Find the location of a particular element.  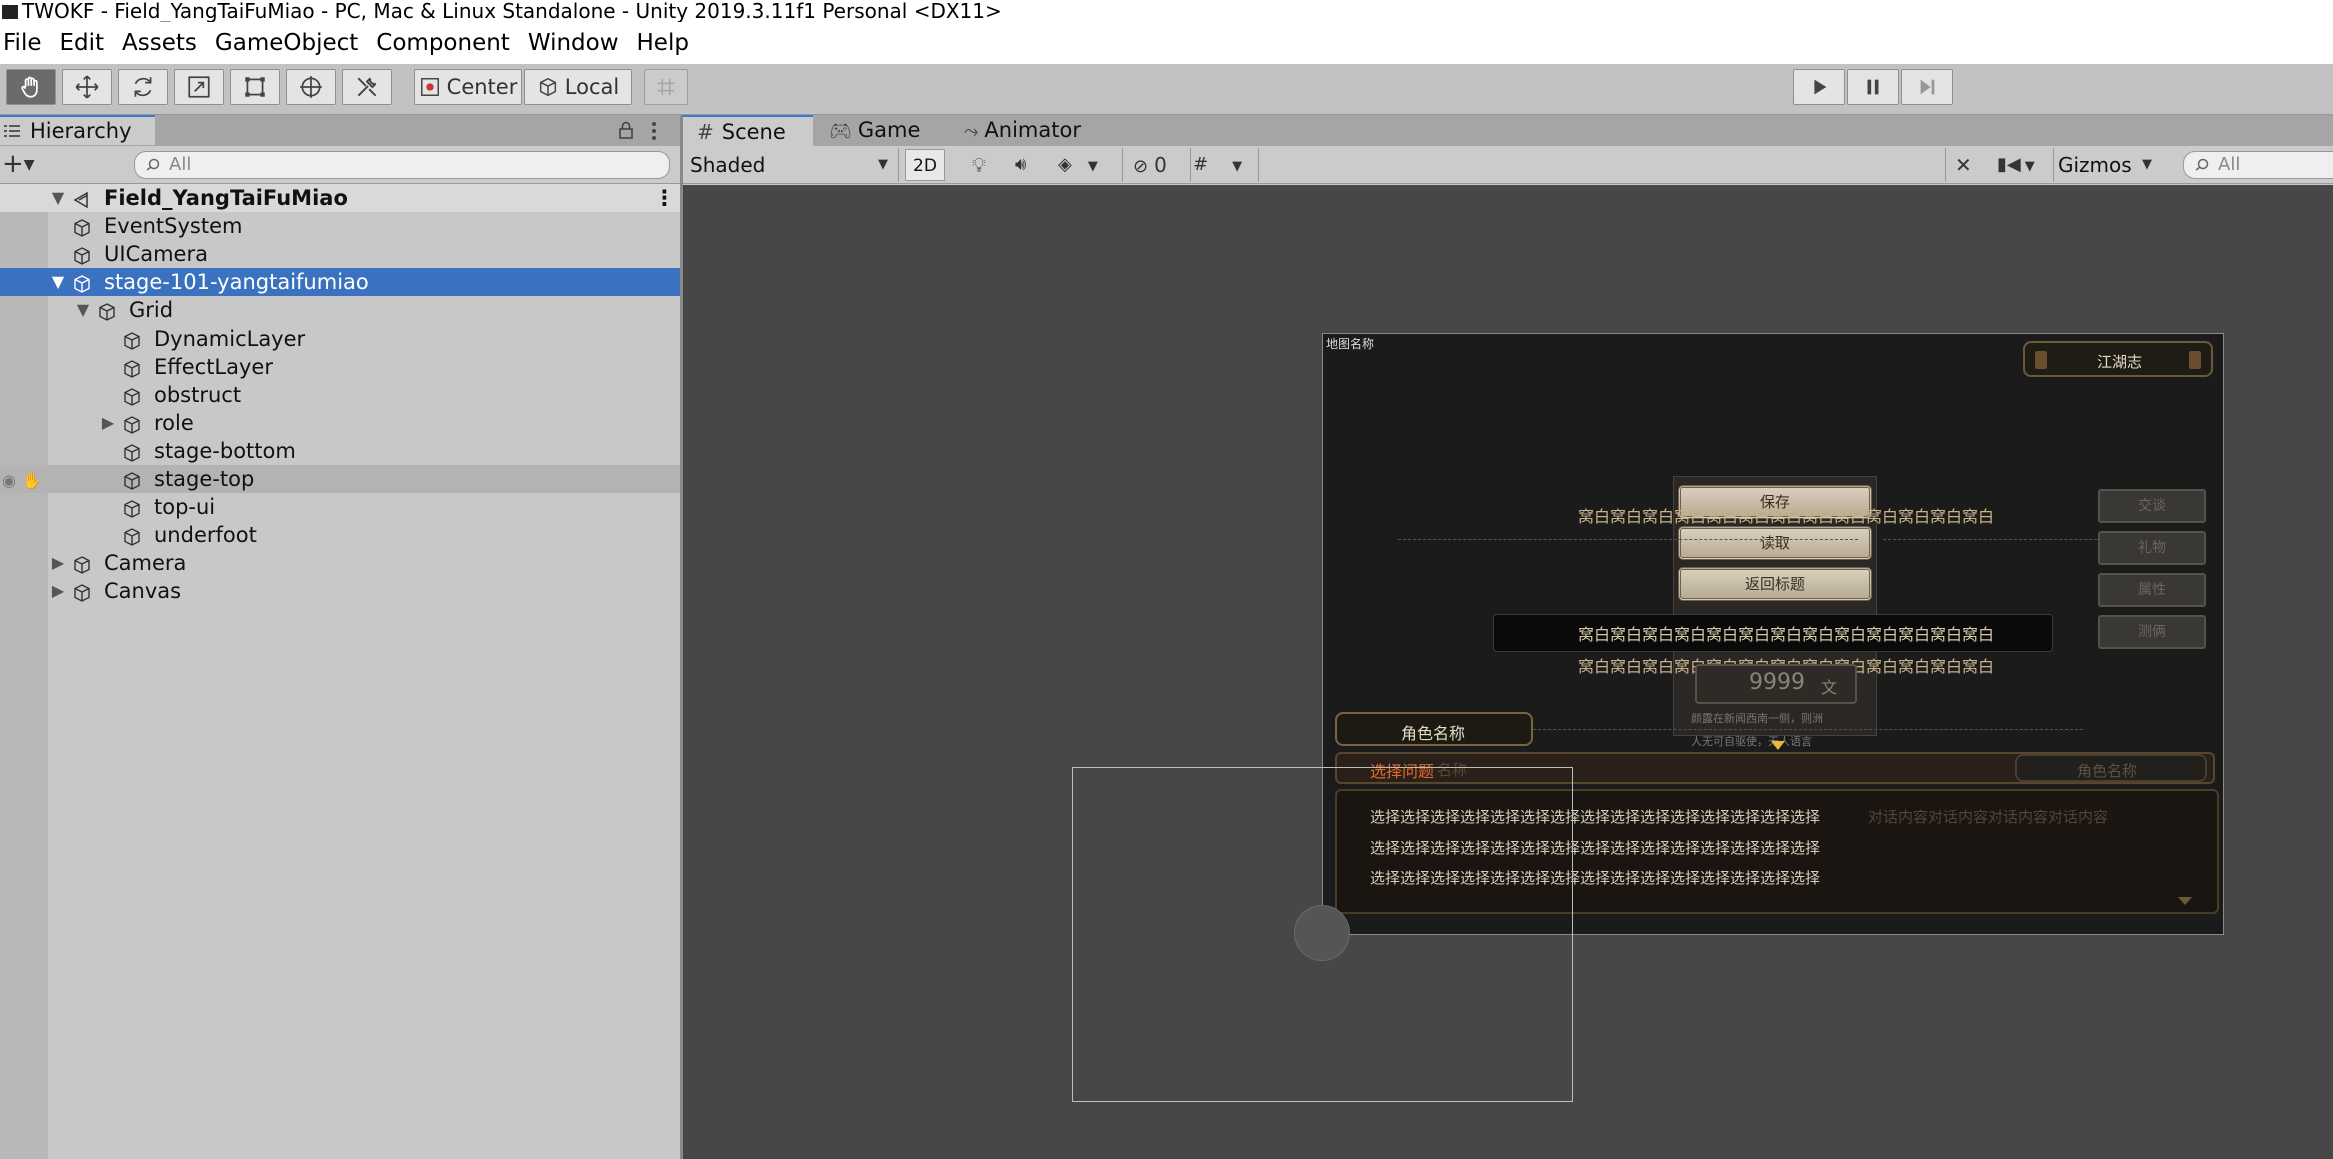

hierarchy-item: stage-top is located at coordinates (340, 479).